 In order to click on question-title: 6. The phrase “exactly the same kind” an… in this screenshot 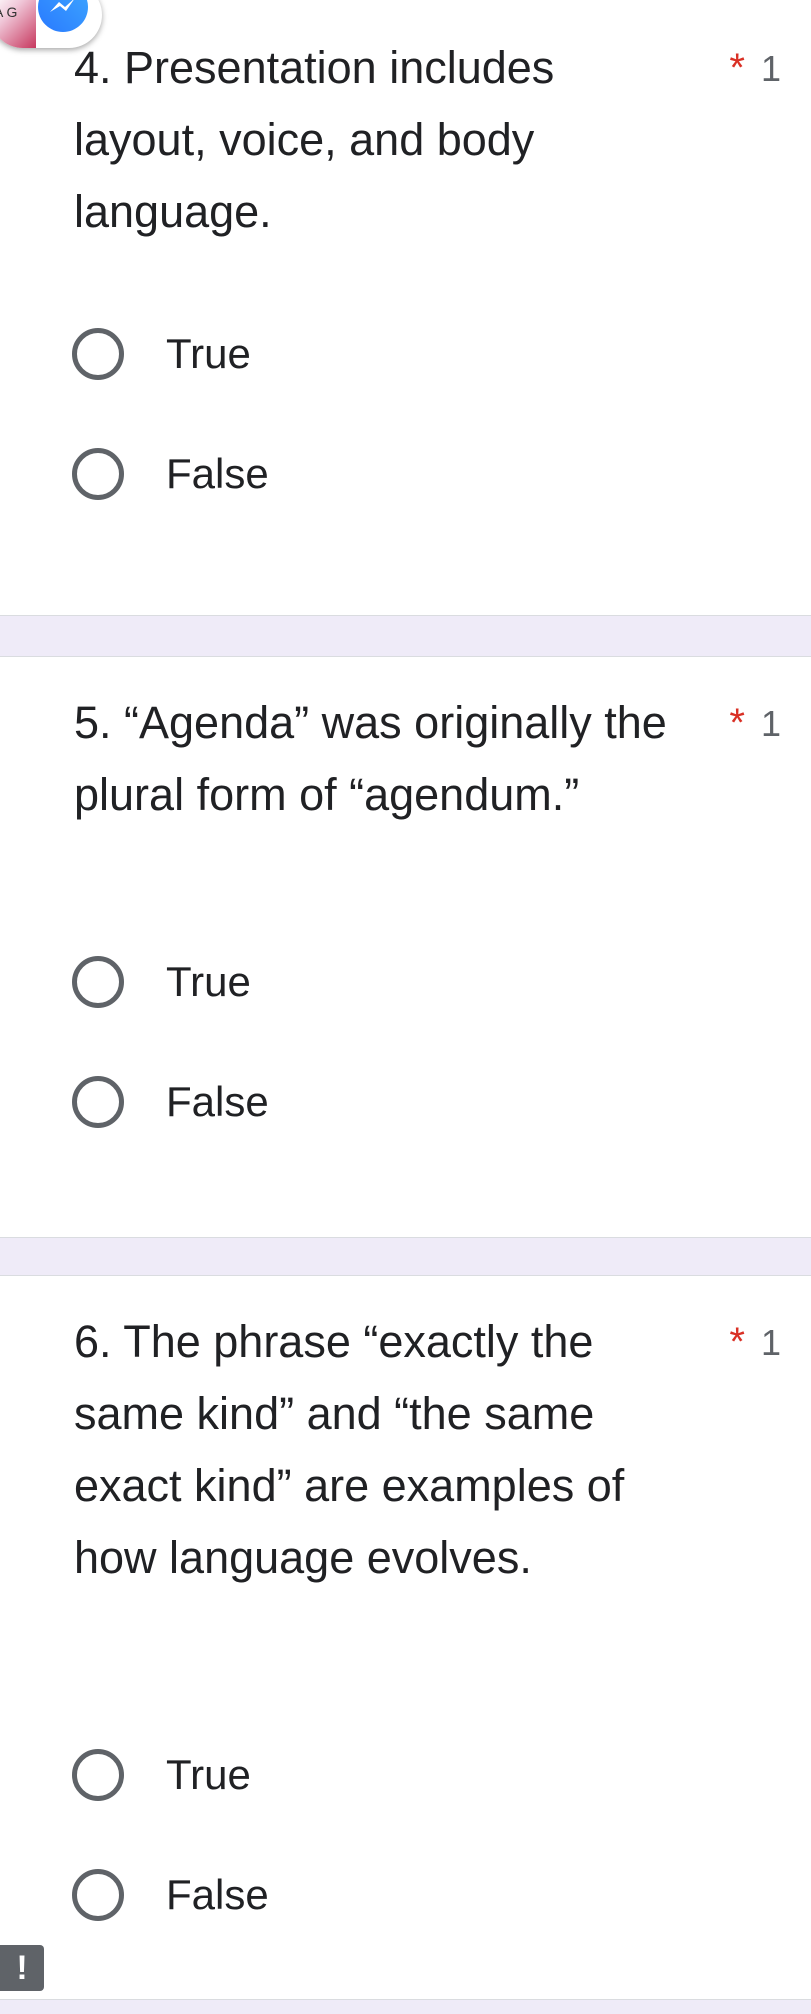, I will do `click(349, 1449)`.